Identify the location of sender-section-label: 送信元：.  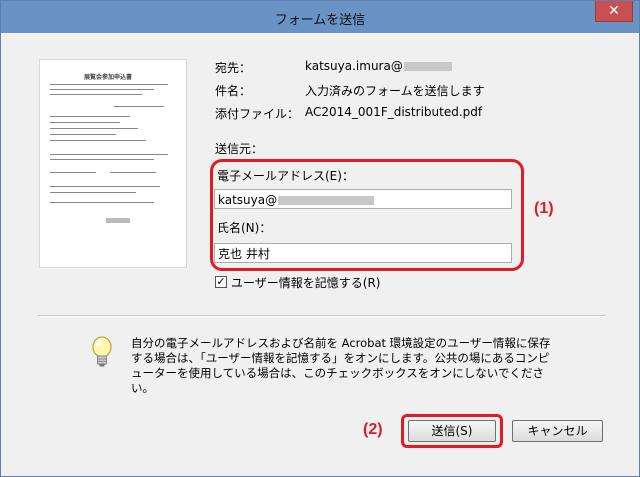
(239, 149).